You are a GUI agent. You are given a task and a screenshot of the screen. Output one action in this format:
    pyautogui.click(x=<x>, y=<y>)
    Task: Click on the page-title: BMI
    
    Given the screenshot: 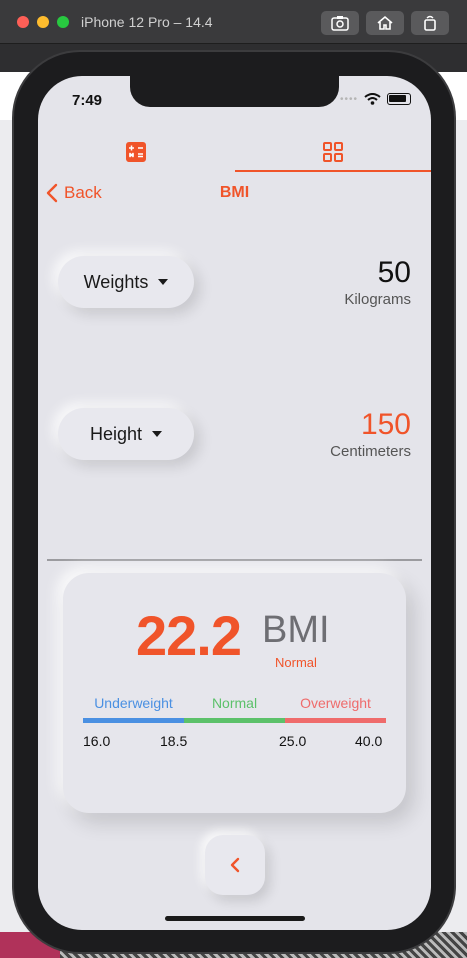 What is the action you would take?
    pyautogui.click(x=234, y=192)
    